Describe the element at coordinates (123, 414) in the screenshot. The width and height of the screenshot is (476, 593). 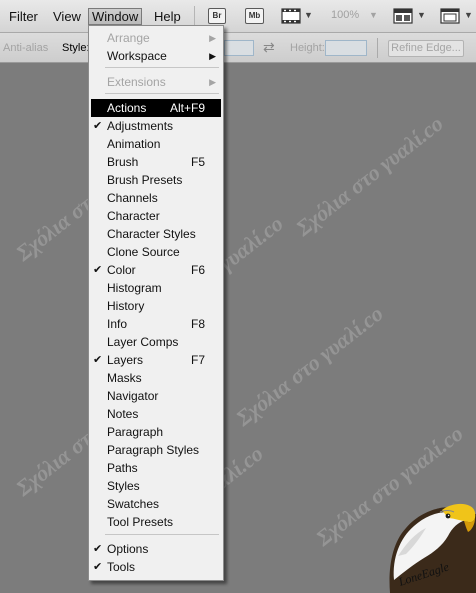
I see `menu-item-label: Notes` at that location.